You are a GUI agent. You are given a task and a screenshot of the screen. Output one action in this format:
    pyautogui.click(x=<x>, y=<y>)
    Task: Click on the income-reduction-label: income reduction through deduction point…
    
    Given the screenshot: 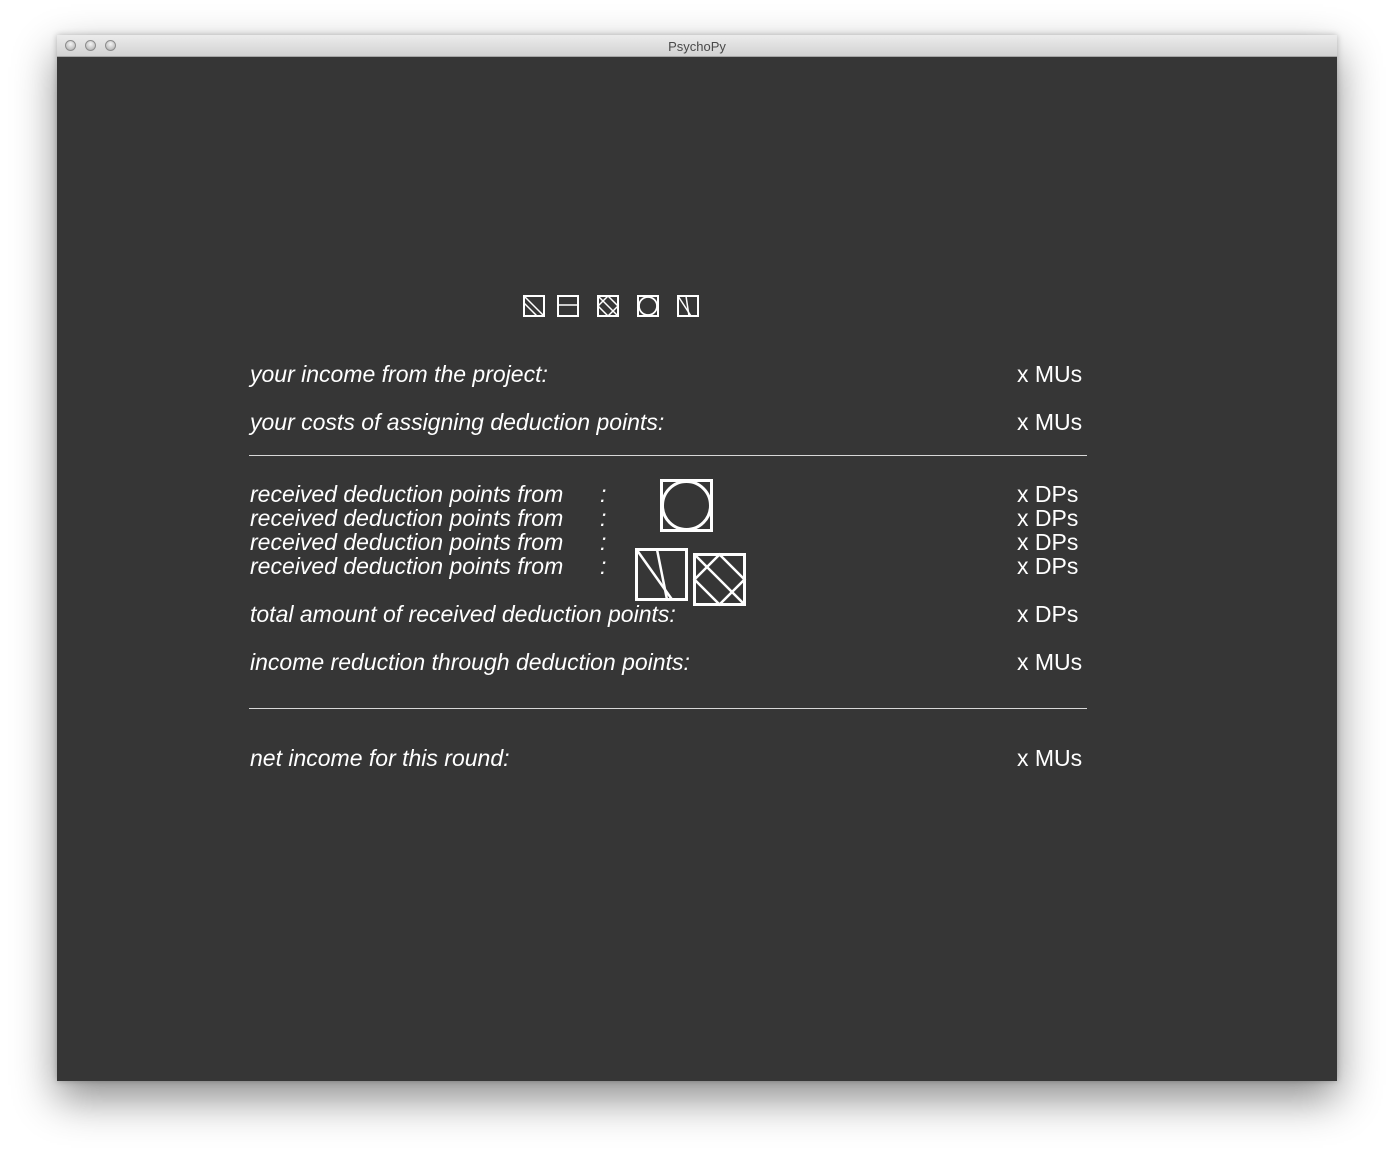 What is the action you would take?
    pyautogui.click(x=470, y=662)
    